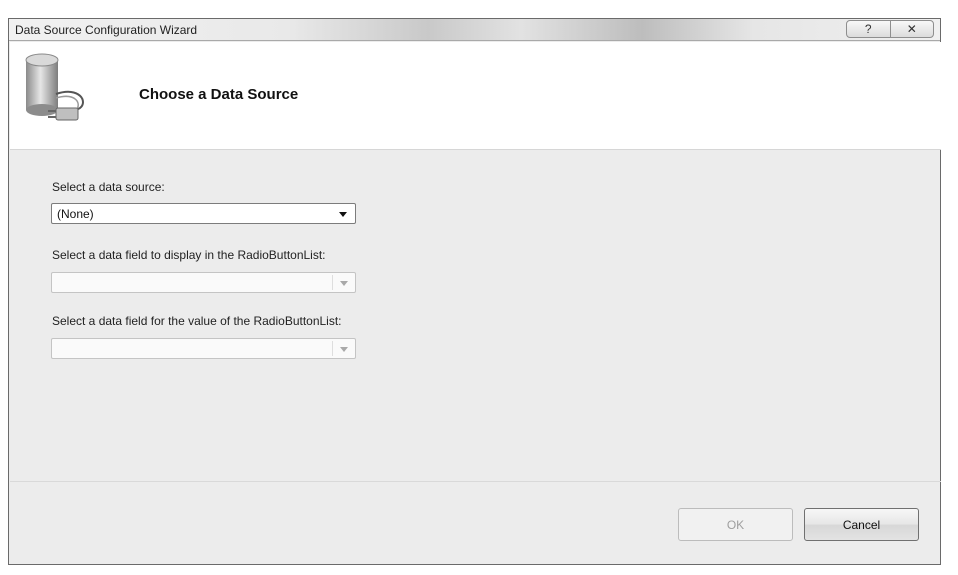 The image size is (958, 575). Describe the element at coordinates (203, 213) in the screenshot. I see `data-source-dropdown: (None)` at that location.